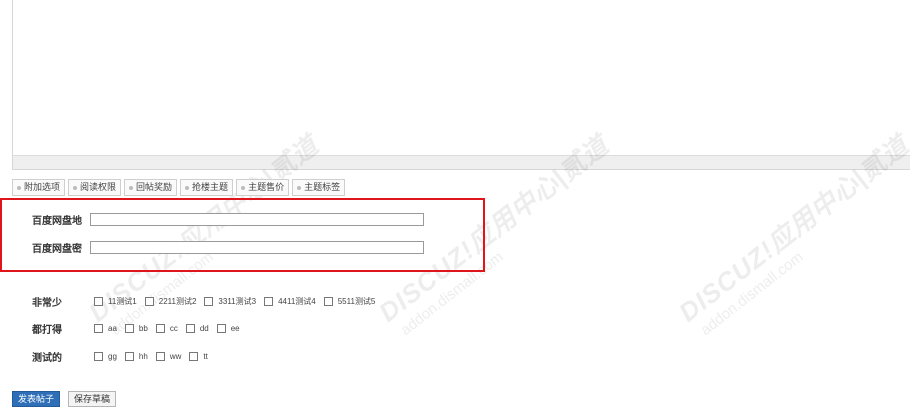 The image size is (910, 407). What do you see at coordinates (143, 356) in the screenshot?
I see `option-label: hh` at bounding box center [143, 356].